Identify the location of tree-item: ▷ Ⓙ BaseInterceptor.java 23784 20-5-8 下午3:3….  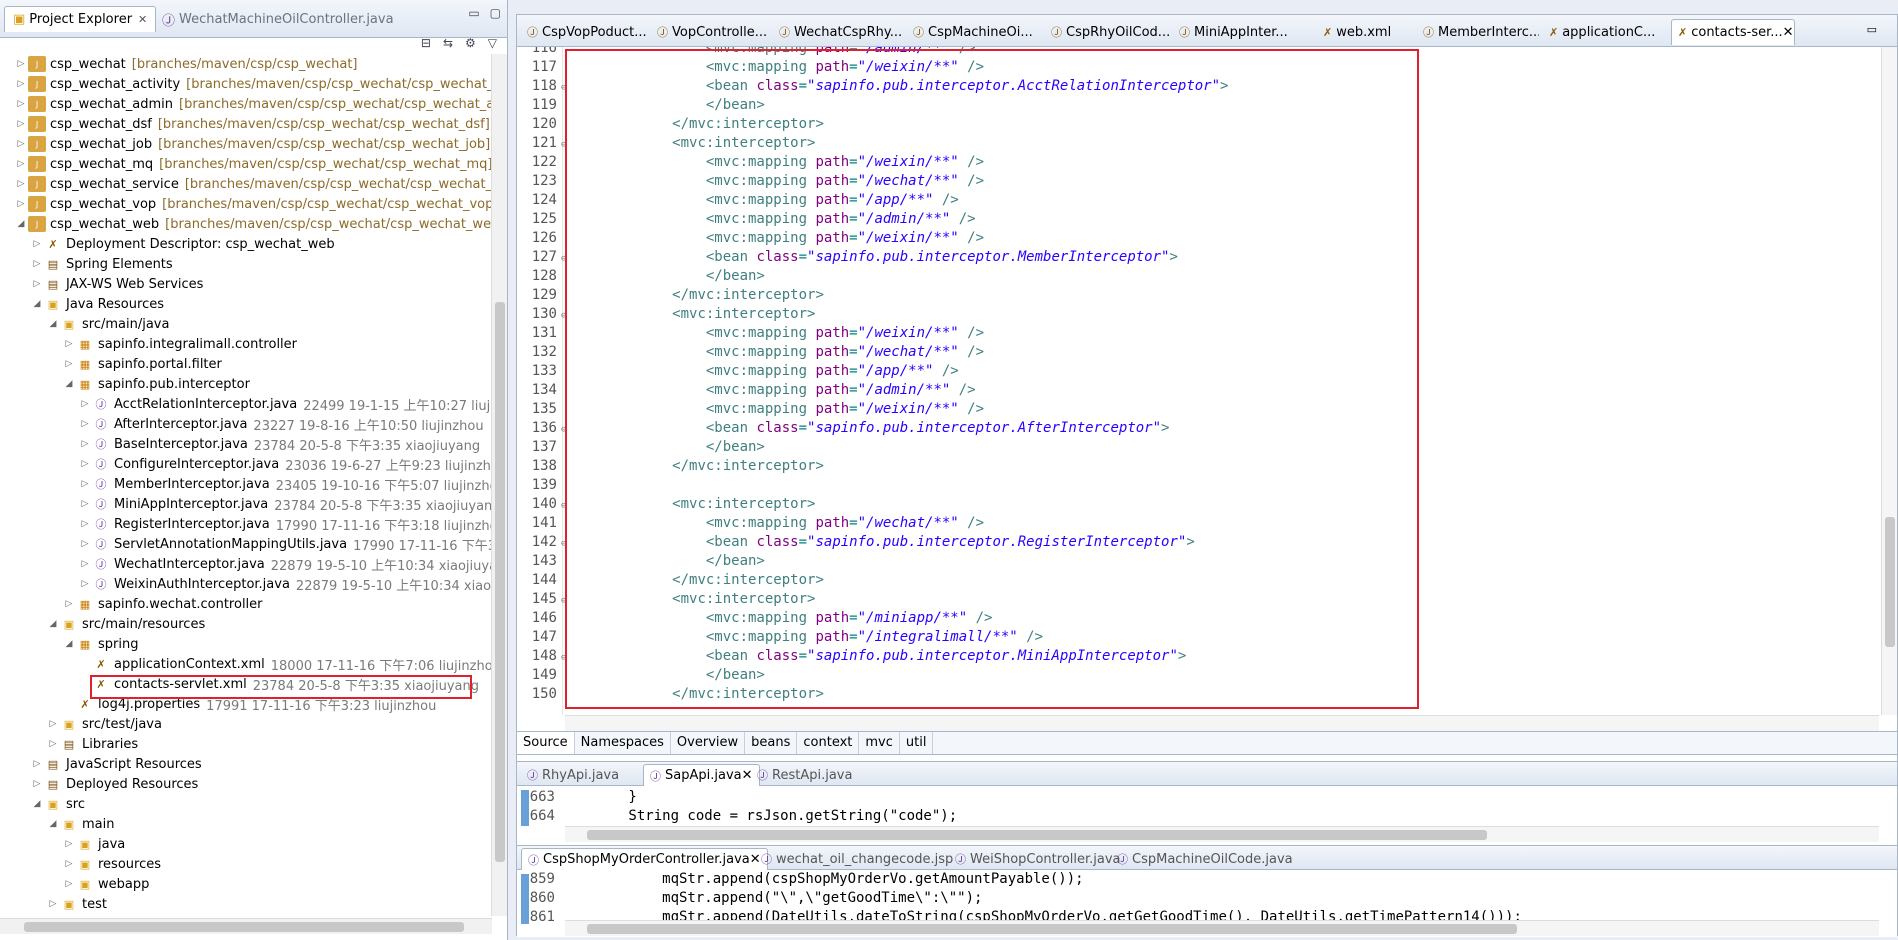
(246, 444).